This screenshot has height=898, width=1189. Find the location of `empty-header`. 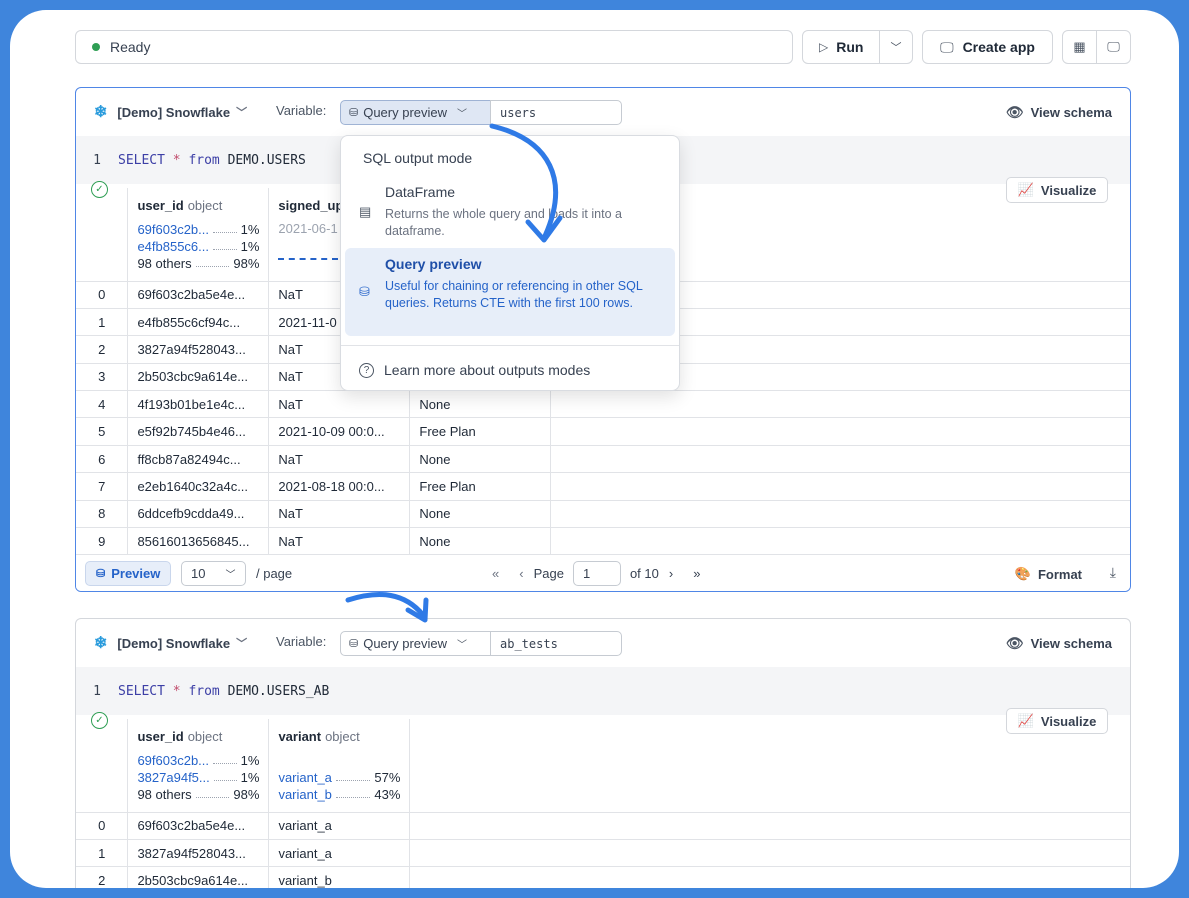

empty-header is located at coordinates (769, 766).